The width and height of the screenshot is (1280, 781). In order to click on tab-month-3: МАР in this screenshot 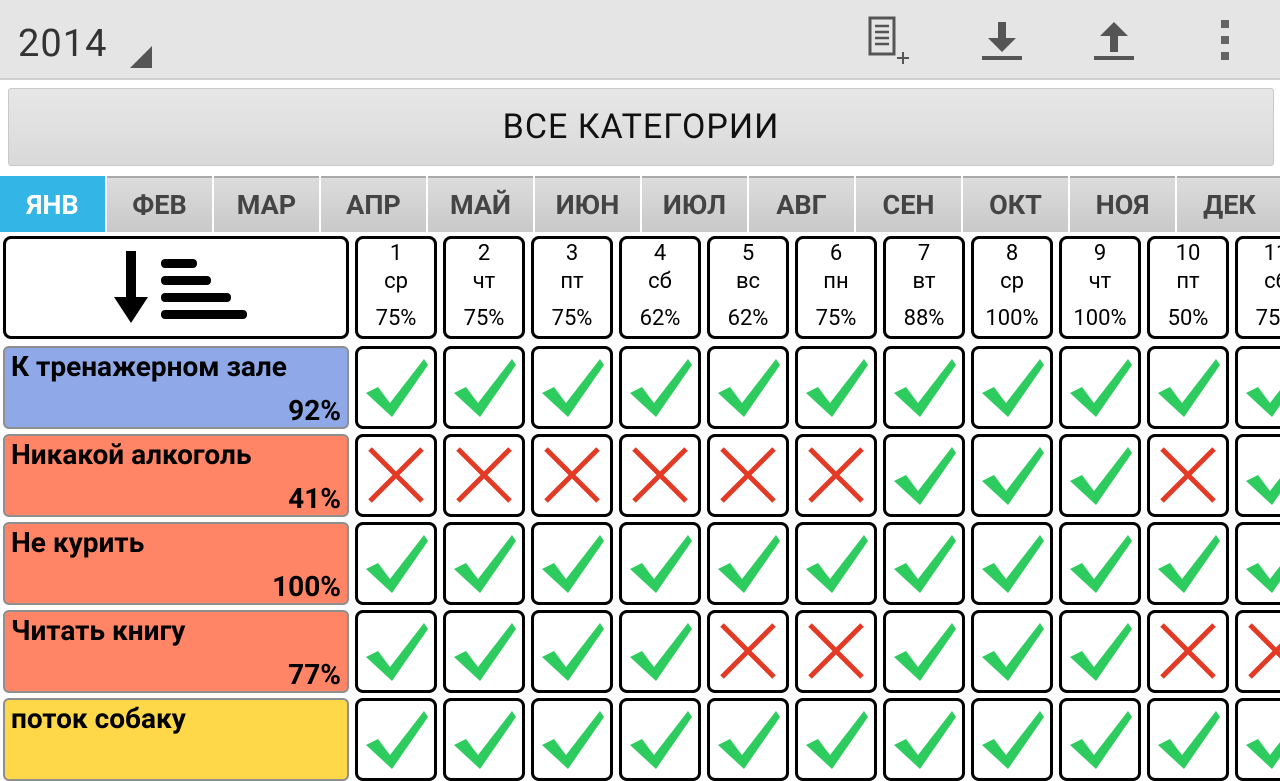, I will do `click(266, 204)`.